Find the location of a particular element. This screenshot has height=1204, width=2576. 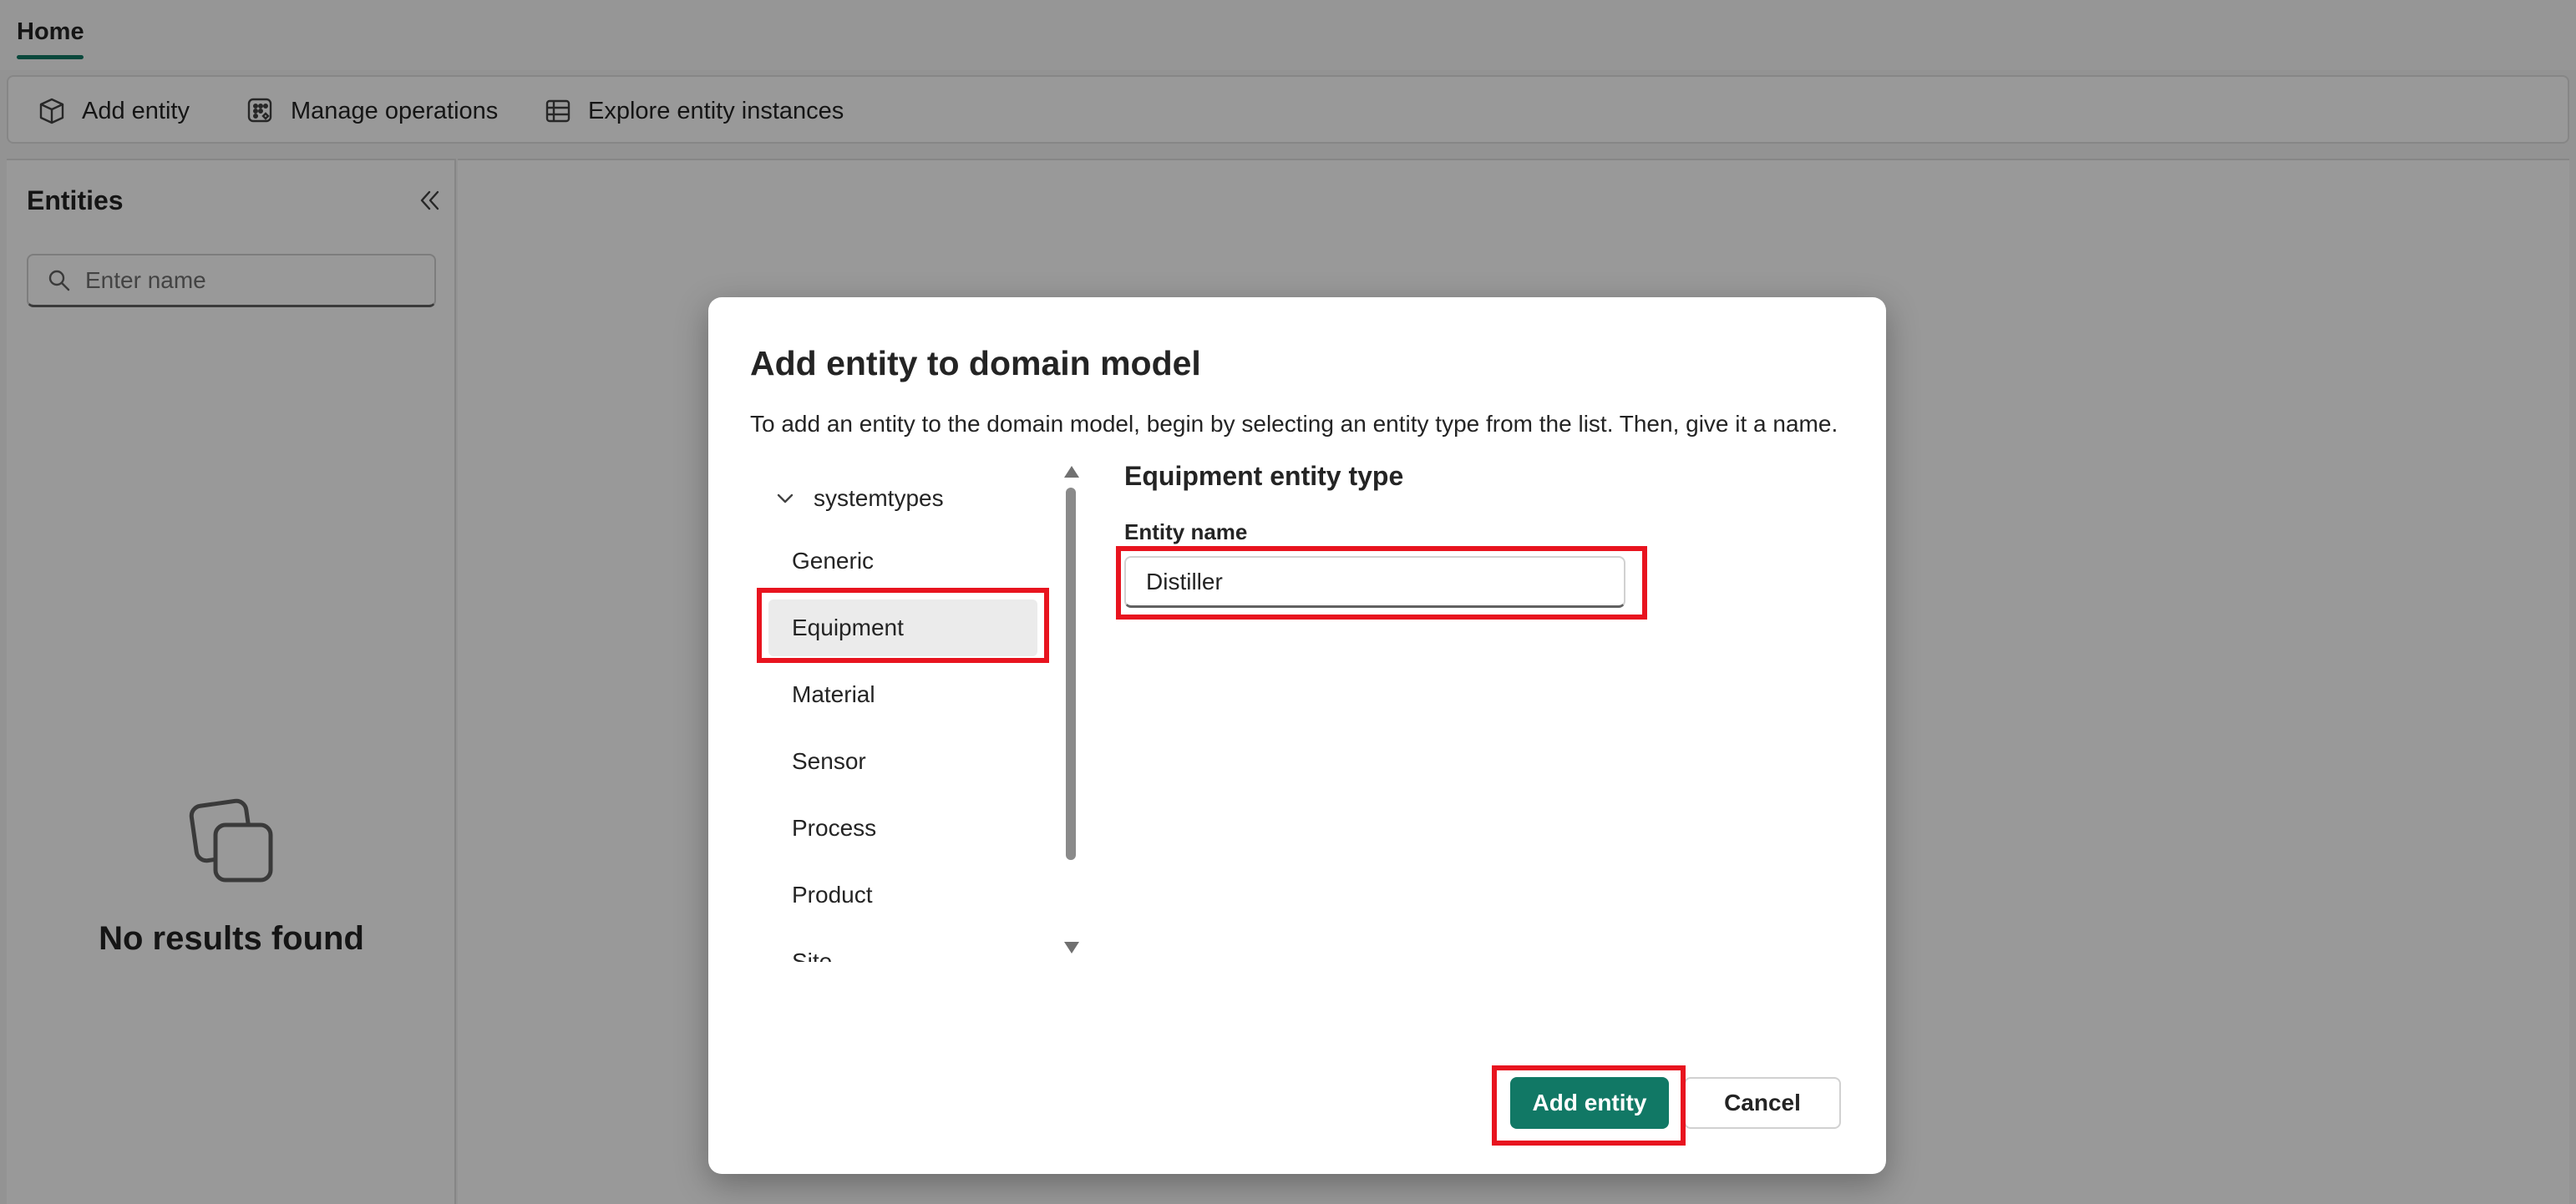

tree-item-equipment: Equipment is located at coordinates (902, 627).